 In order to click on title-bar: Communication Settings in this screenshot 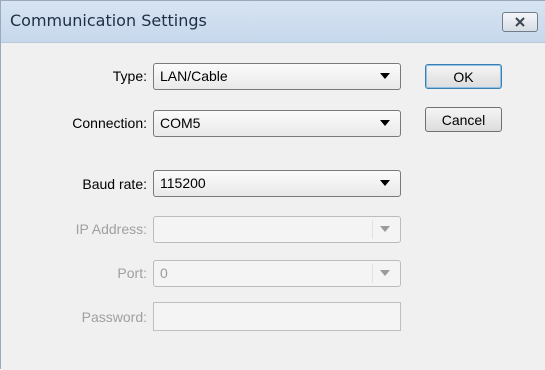, I will do `click(273, 22)`.